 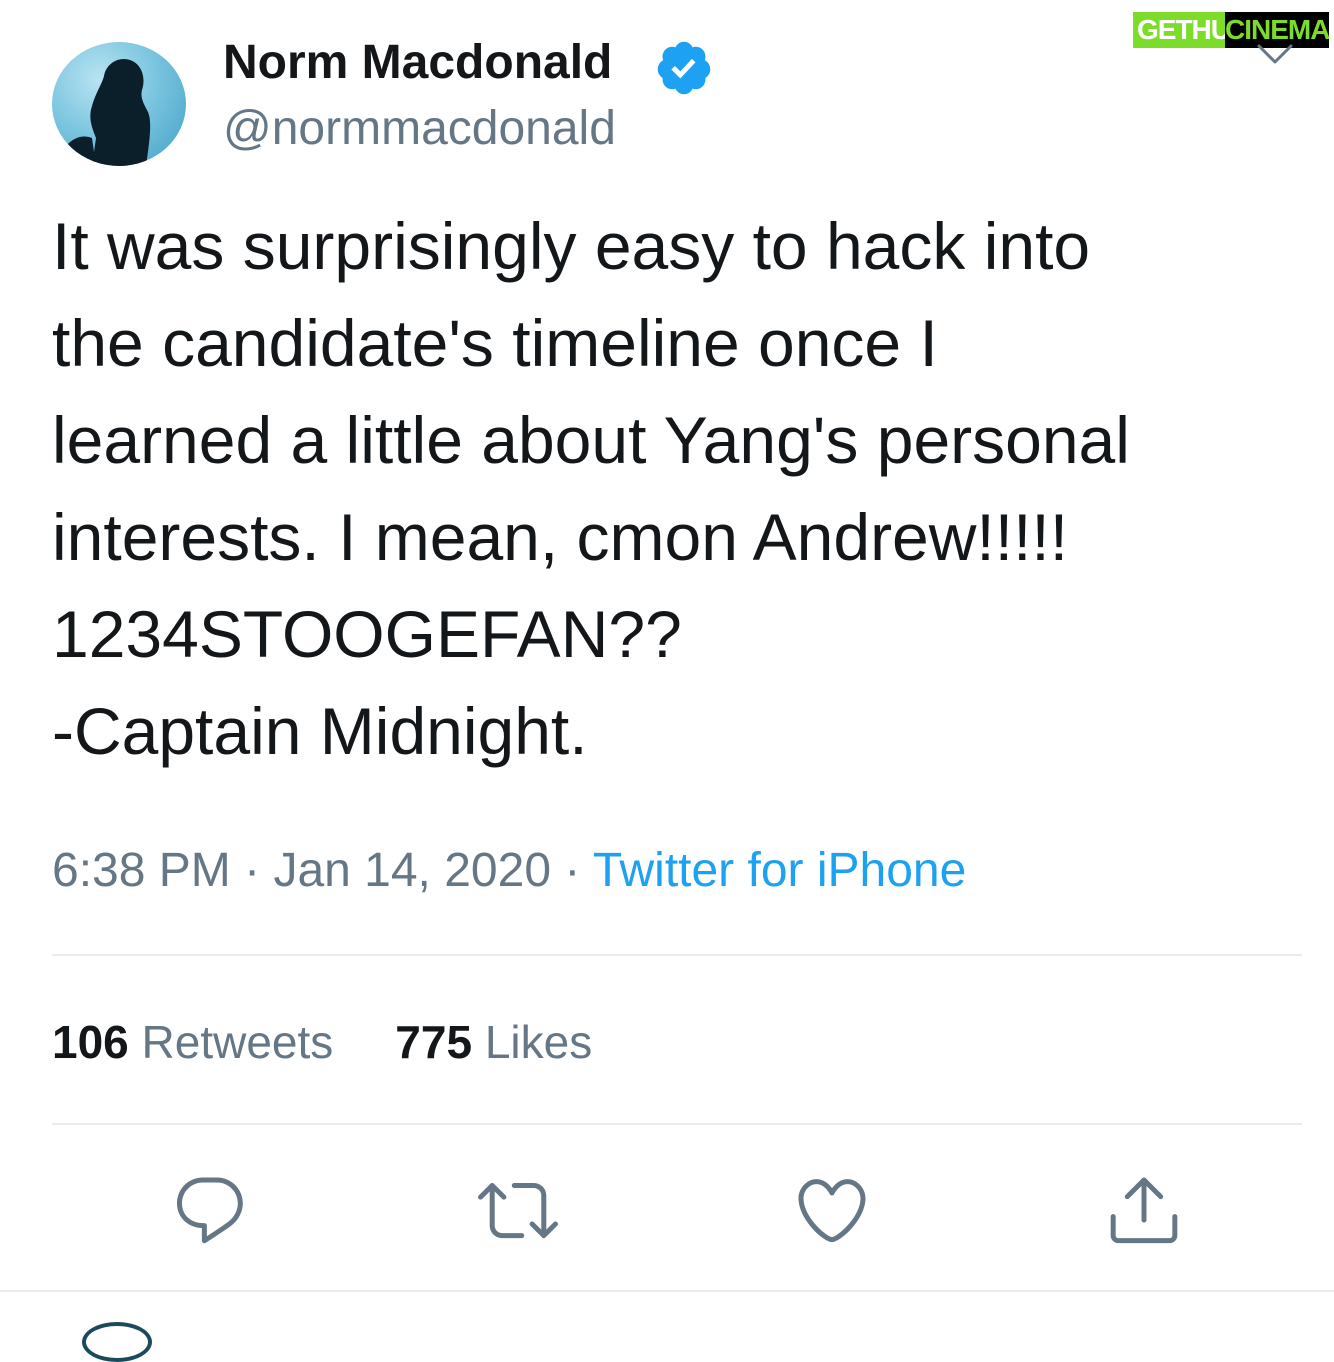 I want to click on watermark-logo: GETHU CINEMA, so click(x=1232, y=30).